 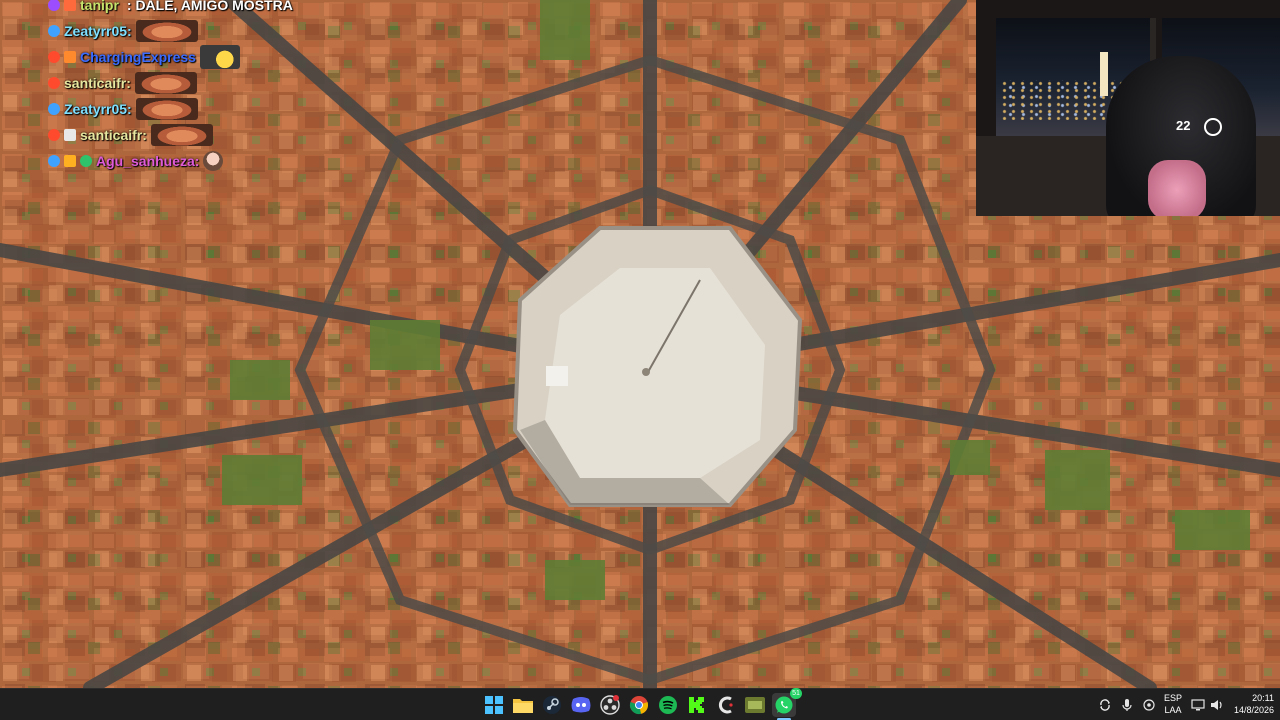 I want to click on chat-message: ChargingExpress, so click(x=208, y=57).